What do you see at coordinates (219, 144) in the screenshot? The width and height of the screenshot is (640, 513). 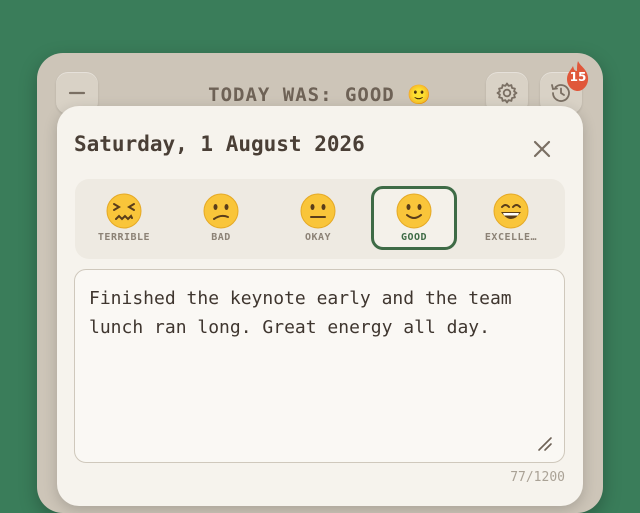 I see `entry-date: Saturday, 1 August 2026` at bounding box center [219, 144].